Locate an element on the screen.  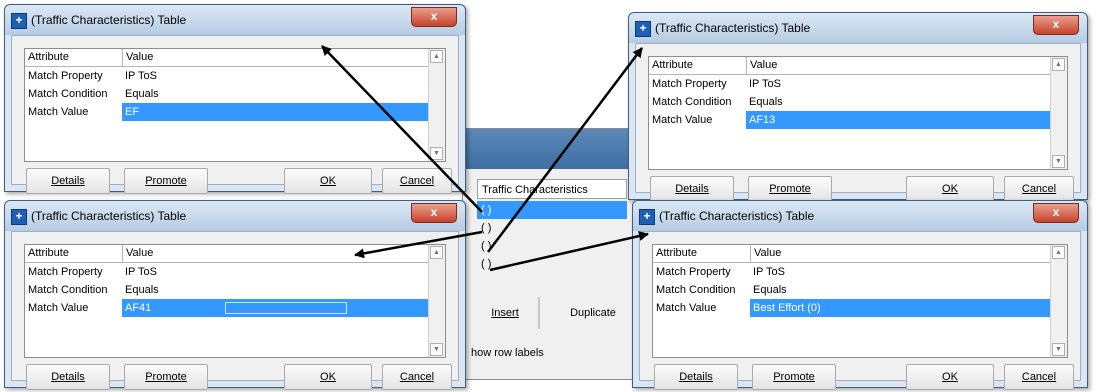
insert-button: Insert is located at coordinates (505, 313).